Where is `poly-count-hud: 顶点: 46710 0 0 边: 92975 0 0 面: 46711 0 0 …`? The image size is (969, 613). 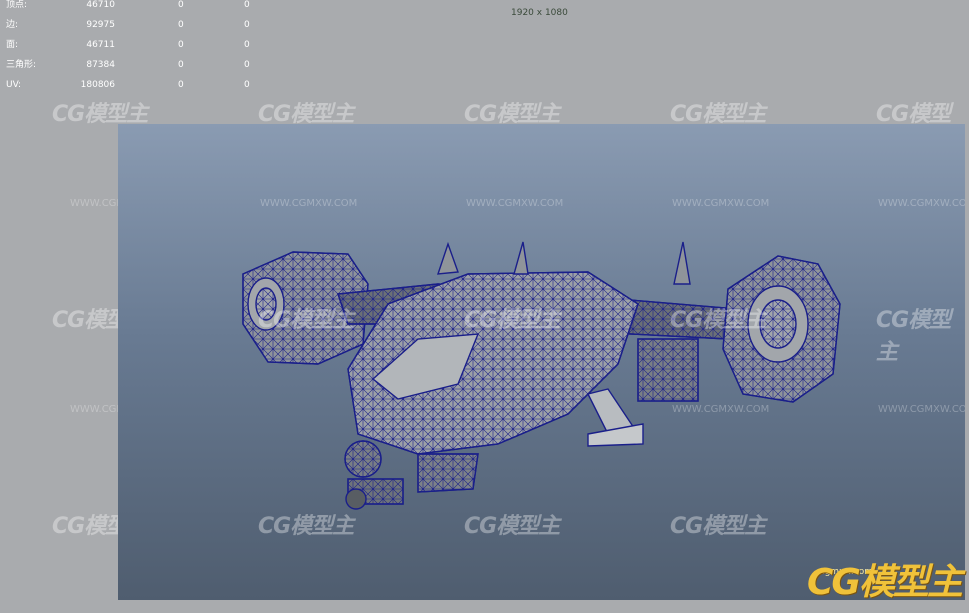 poly-count-hud: 顶点: 46710 0 0 边: 92975 0 0 面: 46711 0 0 … is located at coordinates (140, 50).